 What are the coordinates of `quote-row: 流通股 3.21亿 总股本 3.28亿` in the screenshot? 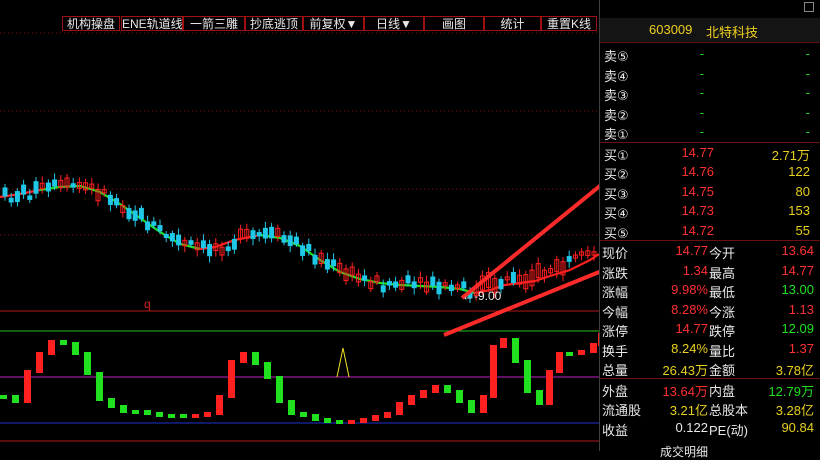 It's located at (710, 408).